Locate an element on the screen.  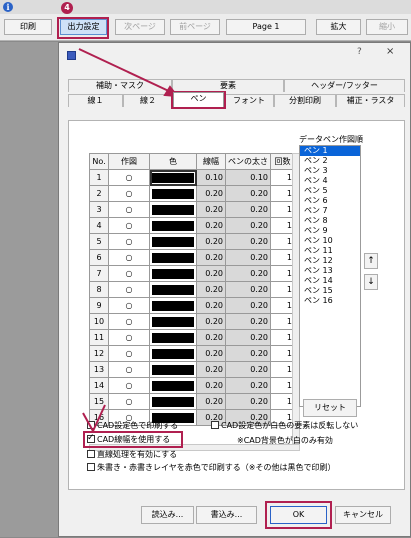
toolbar: 印刷 出力設定 次ページ 前ページ Page 1 拡大 縮小 is located at coordinates (205, 27).